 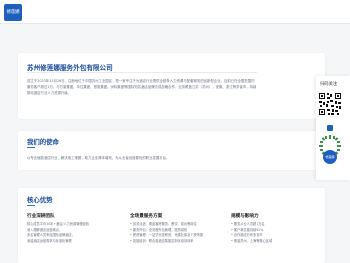 What do you see at coordinates (40, 200) in the screenshot?
I see `advantages-title: 核心优势` at bounding box center [40, 200].